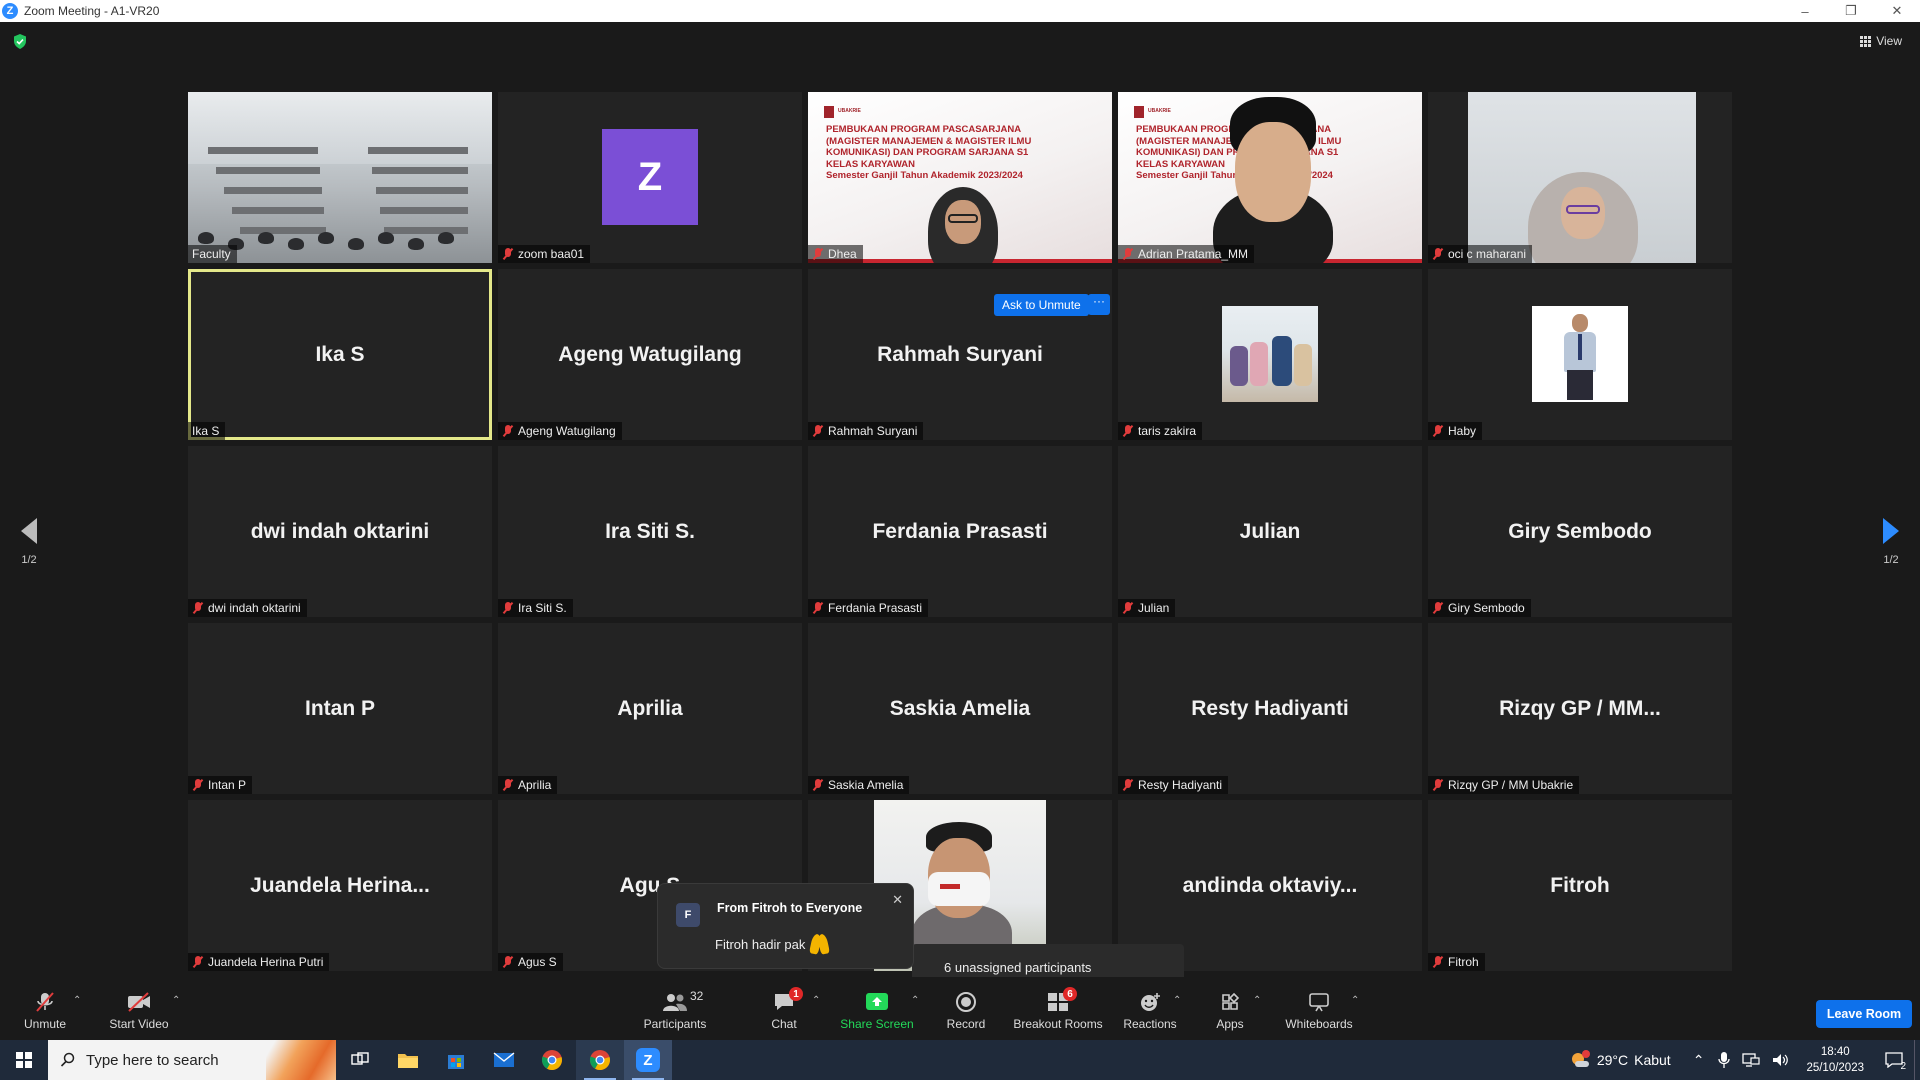 This screenshot has height=1080, width=1920. I want to click on participant-name-label: Haby, so click(1455, 431).